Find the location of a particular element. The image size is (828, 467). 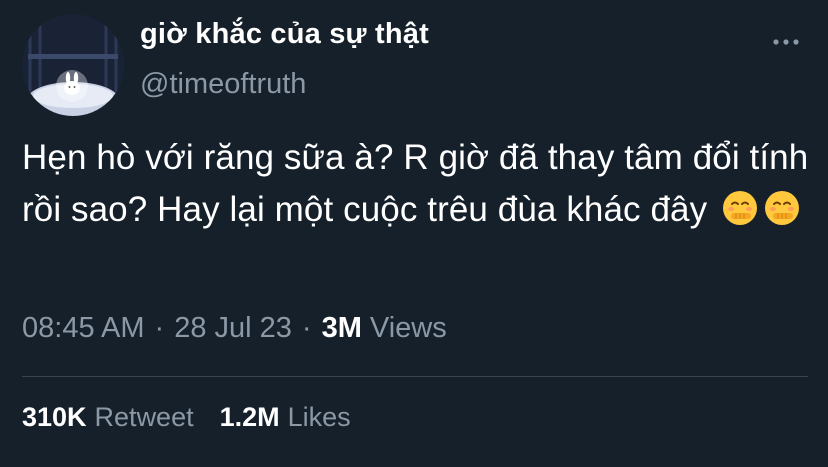

display-name: giờ khắc của sự thật is located at coordinates (284, 34).